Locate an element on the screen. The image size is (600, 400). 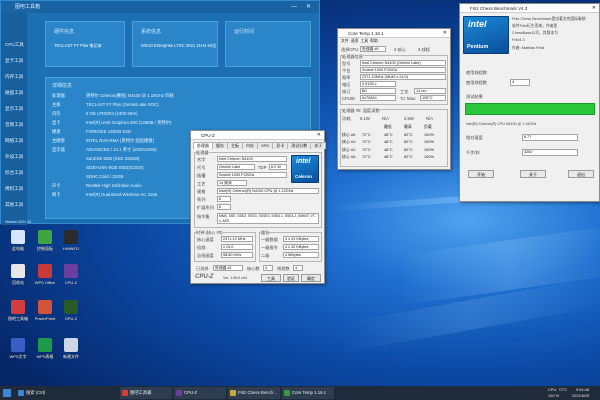
desktop-icon: 新建文件 is located at coordinates (71, 353).